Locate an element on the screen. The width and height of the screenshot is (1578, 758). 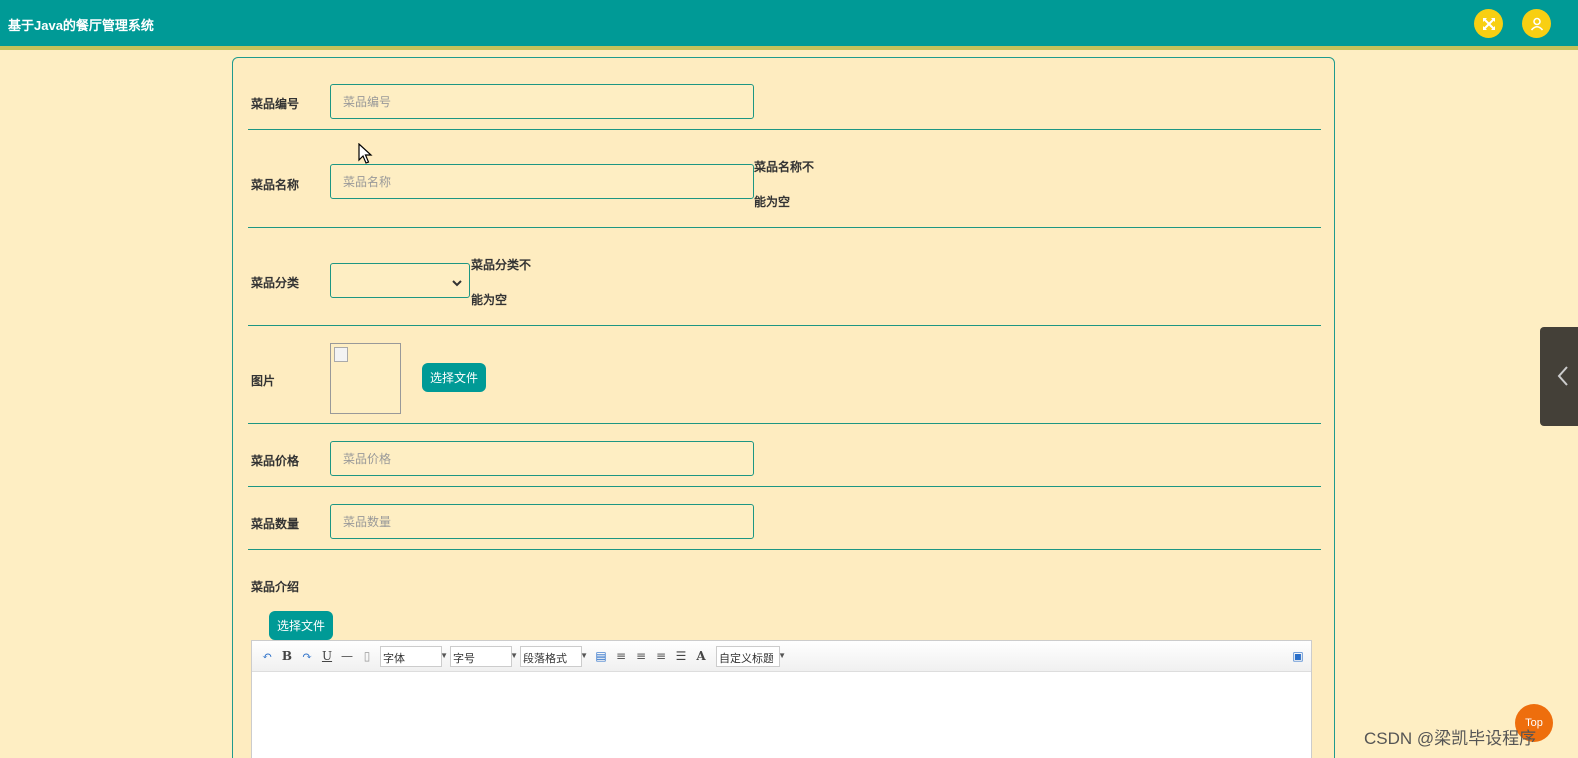
fullscreen-icon is located at coordinates (1488, 23).